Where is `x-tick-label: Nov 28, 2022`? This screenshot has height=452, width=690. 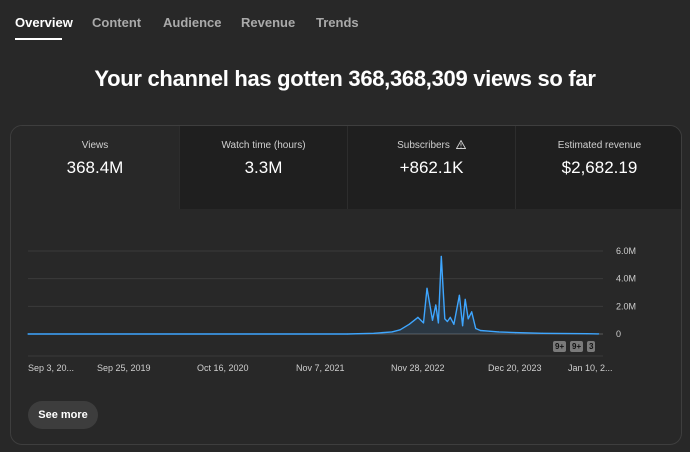 x-tick-label: Nov 28, 2022 is located at coordinates (418, 368).